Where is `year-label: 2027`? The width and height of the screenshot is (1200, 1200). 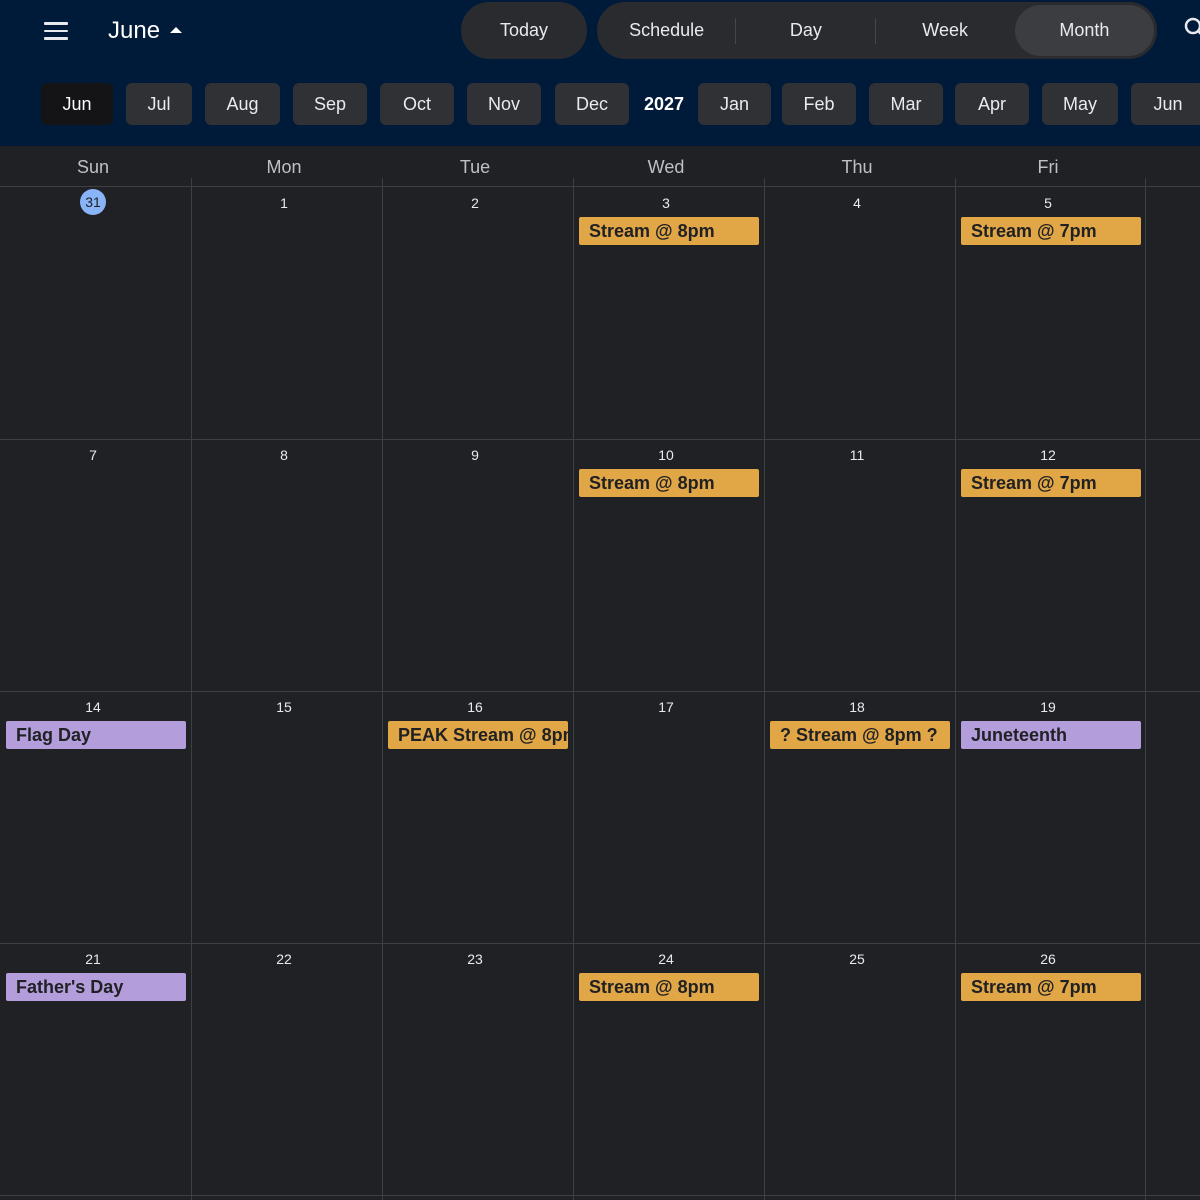
year-label: 2027 is located at coordinates (664, 103).